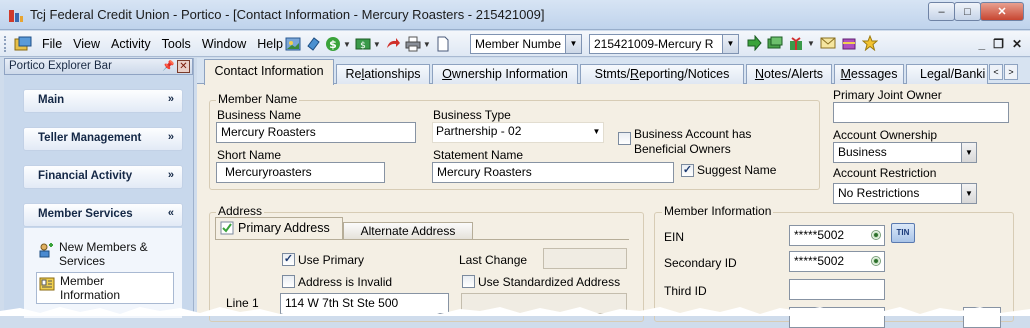 The image size is (1030, 328). Describe the element at coordinates (828, 43) in the screenshot. I see `mail-icon` at that location.